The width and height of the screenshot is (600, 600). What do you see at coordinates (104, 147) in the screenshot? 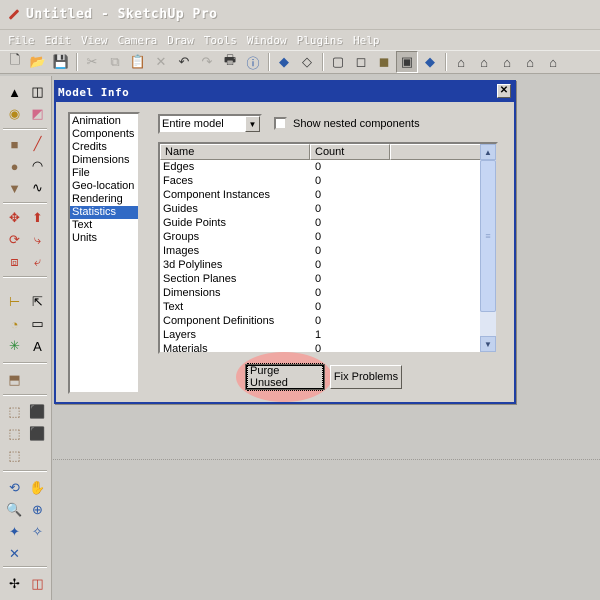
I see `category-credits: Credits` at bounding box center [104, 147].